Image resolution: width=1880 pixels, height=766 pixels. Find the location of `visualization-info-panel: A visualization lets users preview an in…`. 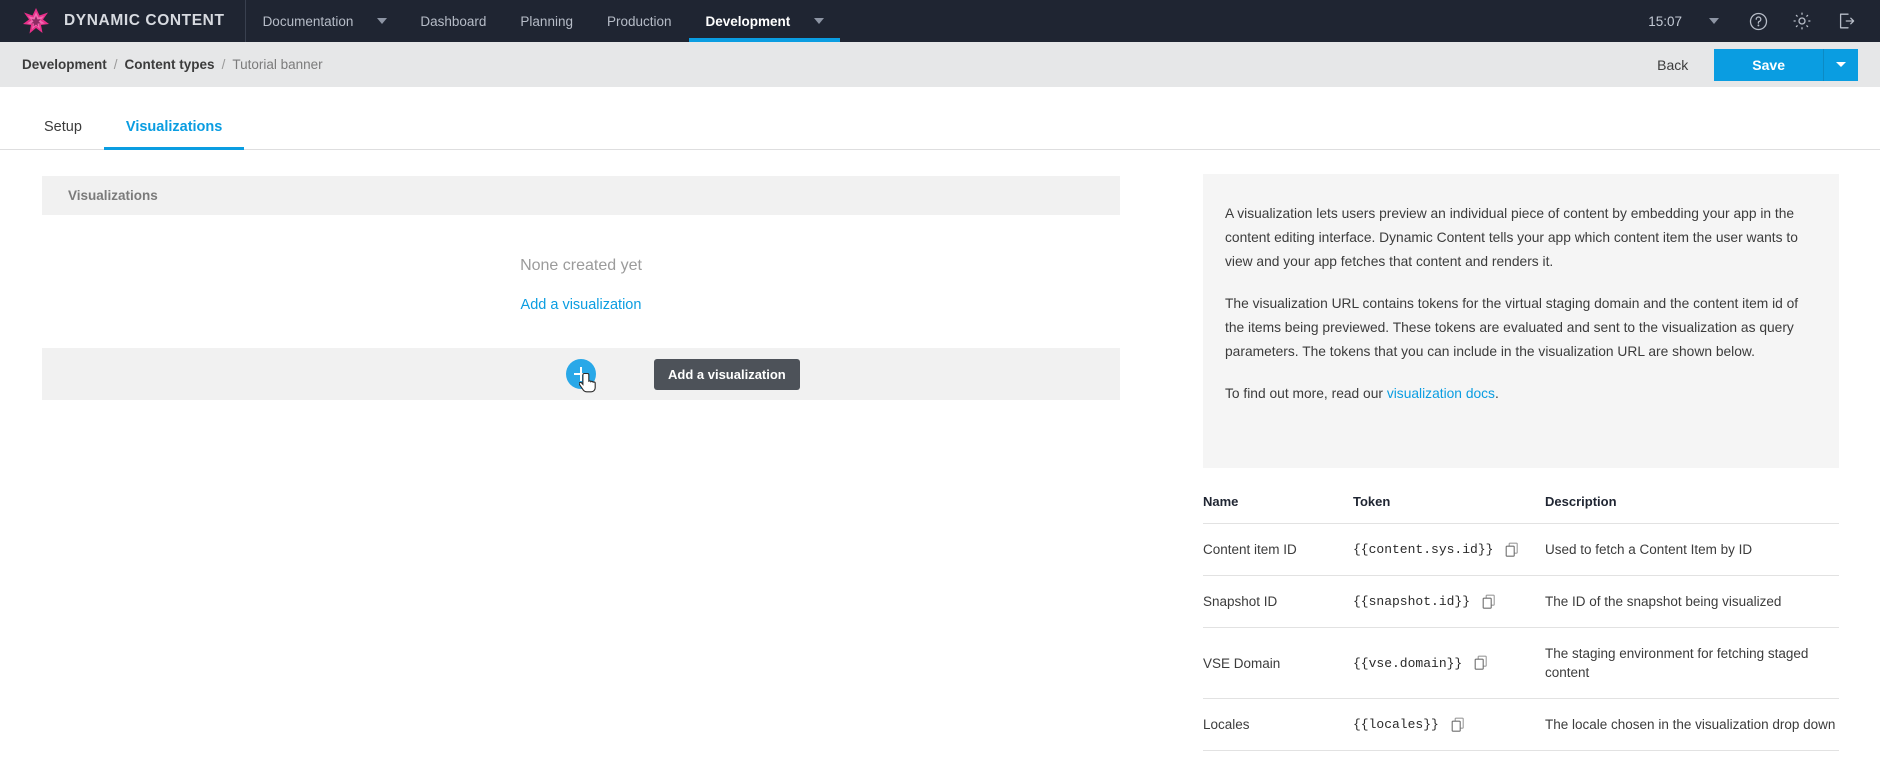

visualization-info-panel: A visualization lets users preview an in… is located at coordinates (1521, 321).